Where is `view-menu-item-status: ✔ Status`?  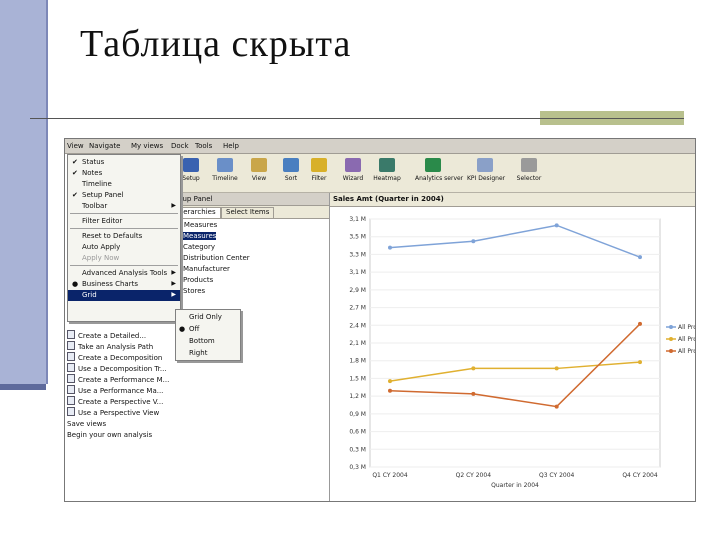
view-menu-item-status: ✔ Status is located at coordinates (124, 162).